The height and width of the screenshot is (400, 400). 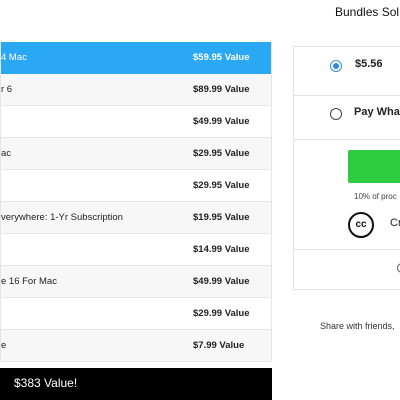 What do you see at coordinates (62, 217) in the screenshot?
I see `bundle-item-name: verywhere: 1-Yr Subscription` at bounding box center [62, 217].